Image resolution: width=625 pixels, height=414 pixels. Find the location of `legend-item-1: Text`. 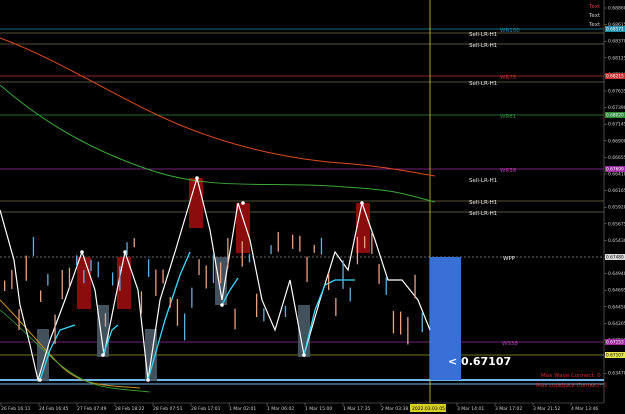

legend-item-1: Text is located at coordinates (594, 7).